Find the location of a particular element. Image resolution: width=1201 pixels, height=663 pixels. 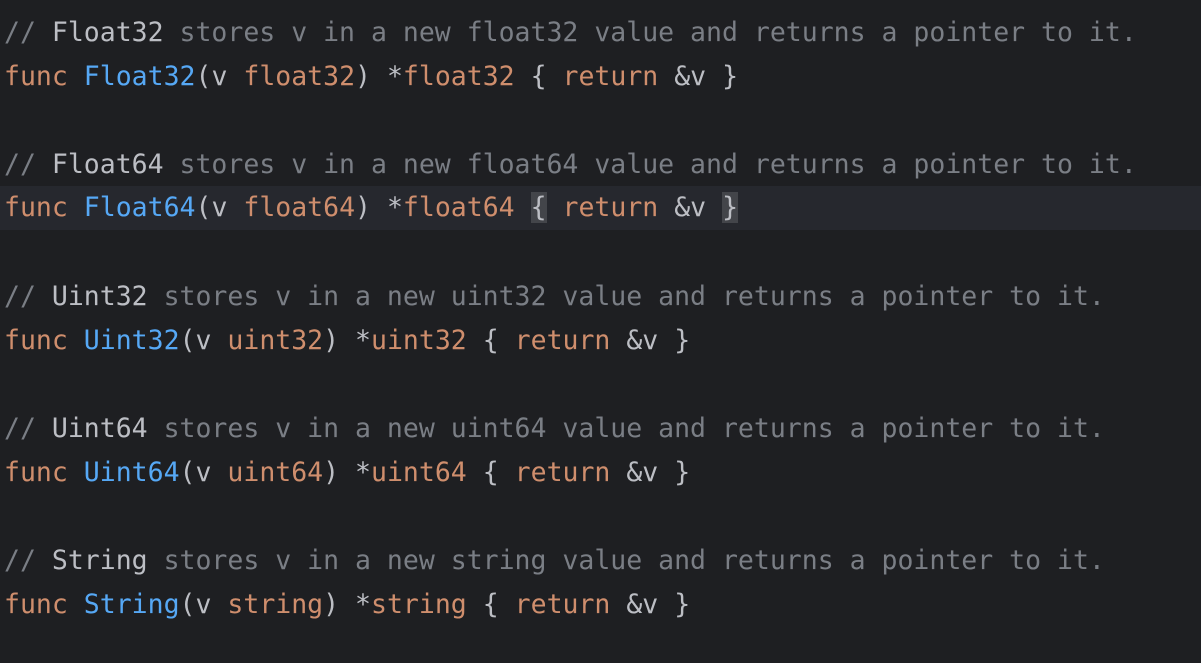

param-type: float32 is located at coordinates (299, 76).